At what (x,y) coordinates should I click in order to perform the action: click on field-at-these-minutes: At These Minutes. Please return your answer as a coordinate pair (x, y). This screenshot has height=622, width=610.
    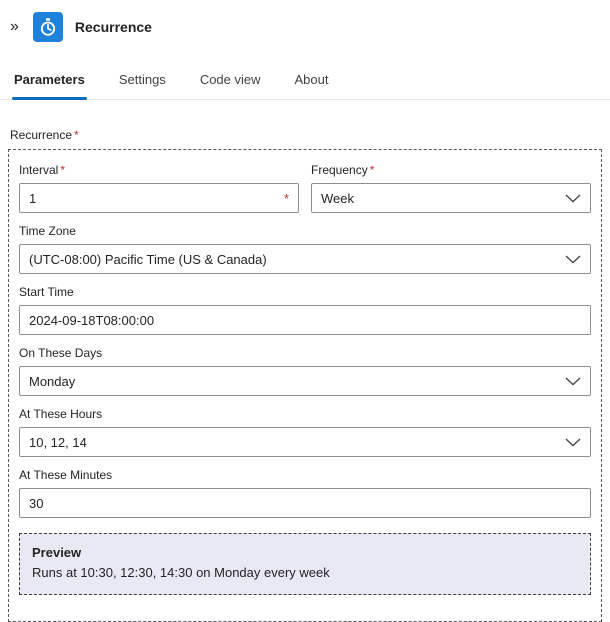
    Looking at the image, I should click on (305, 493).